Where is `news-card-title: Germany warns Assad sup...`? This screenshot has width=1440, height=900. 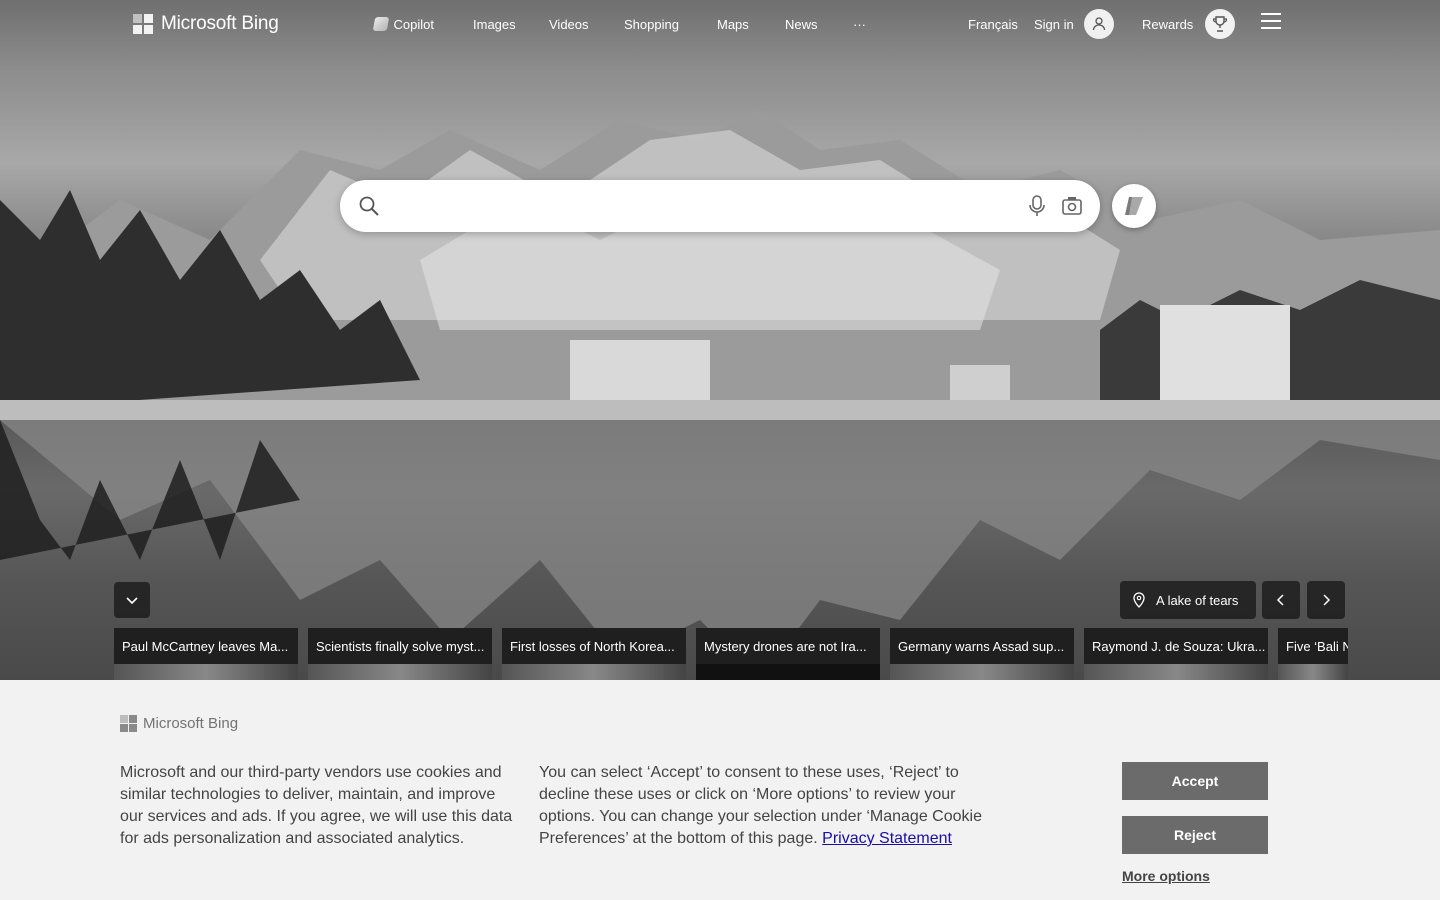
news-card-title: Germany warns Assad sup... is located at coordinates (982, 646).